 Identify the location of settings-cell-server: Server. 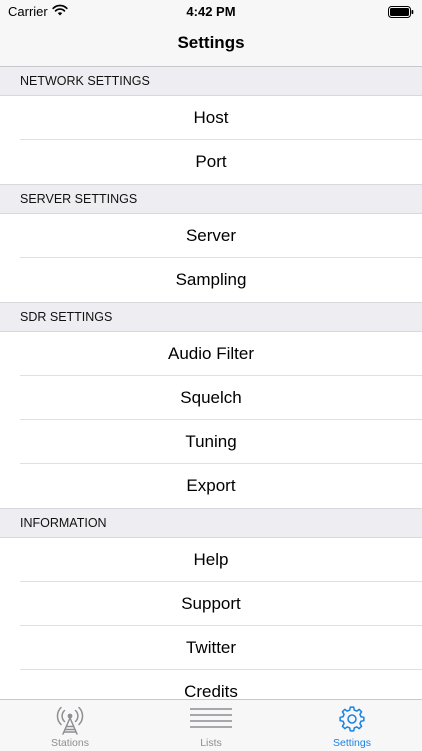
(211, 236).